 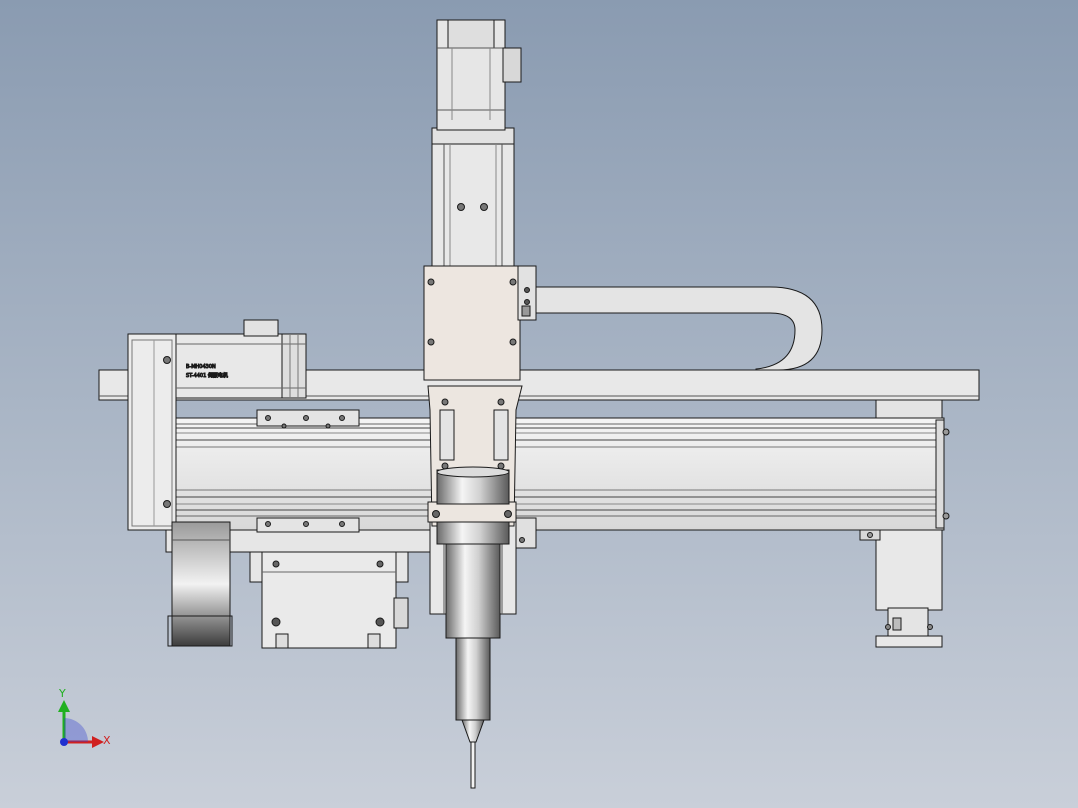 What do you see at coordinates (207, 375) in the screenshot?
I see `motor-label-line2: ST-4401 伺服电机` at bounding box center [207, 375].